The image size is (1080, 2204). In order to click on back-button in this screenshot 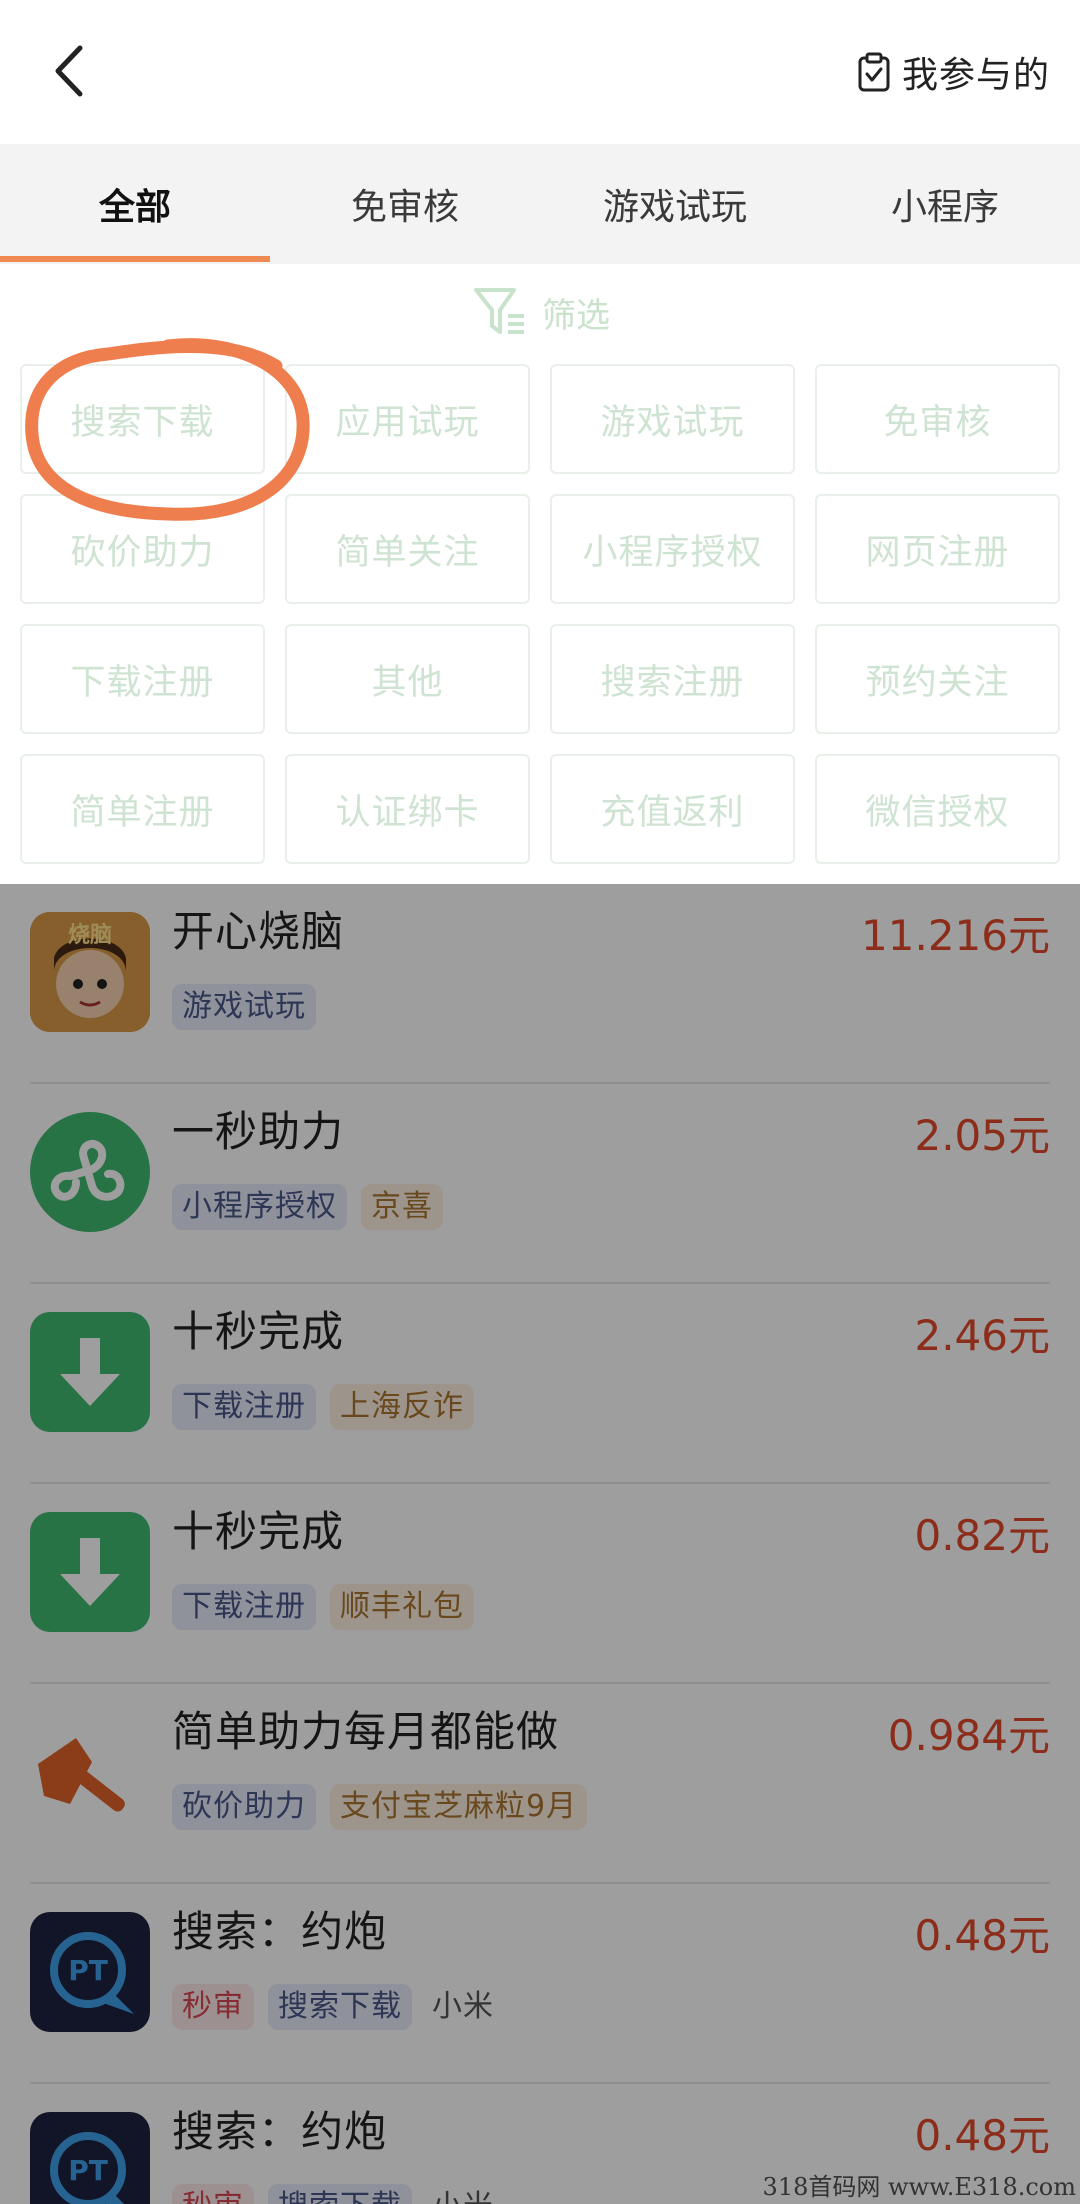, I will do `click(70, 71)`.